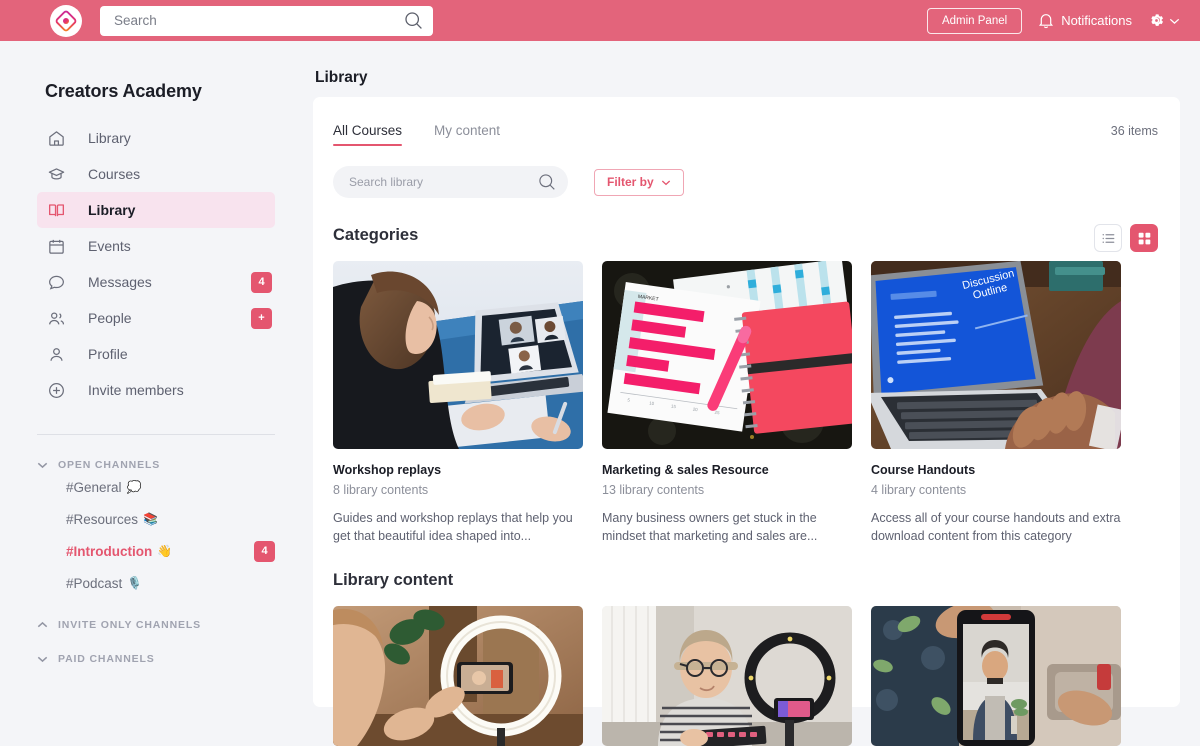 This screenshot has width=1200, height=746. I want to click on sidebar-item-label: Invite members, so click(136, 390).